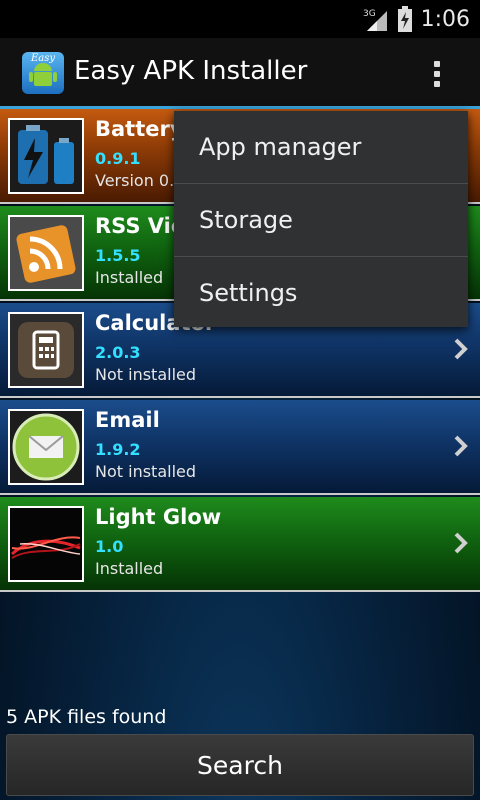  What do you see at coordinates (43, 73) in the screenshot?
I see `app-logo-icon: Easy` at bounding box center [43, 73].